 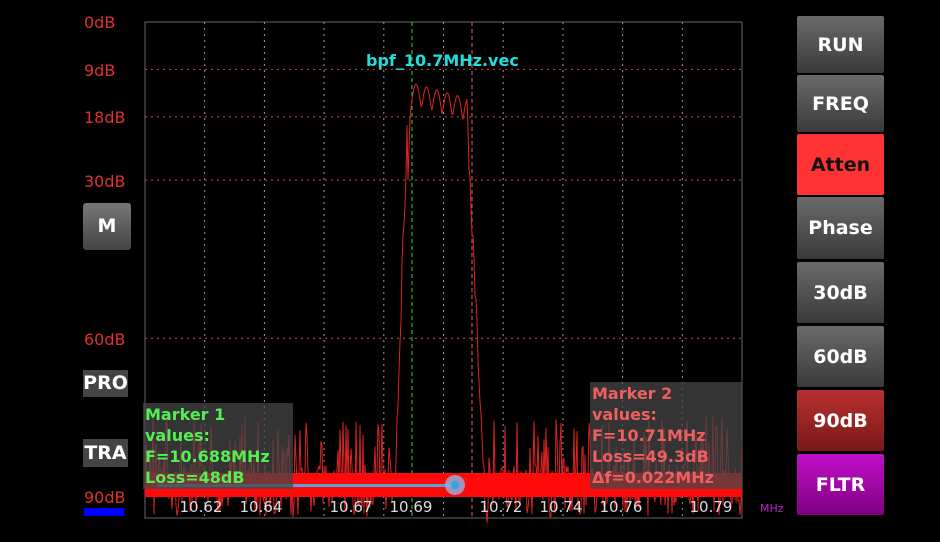 I want to click on y-label-60: 60dB, so click(x=105, y=339).